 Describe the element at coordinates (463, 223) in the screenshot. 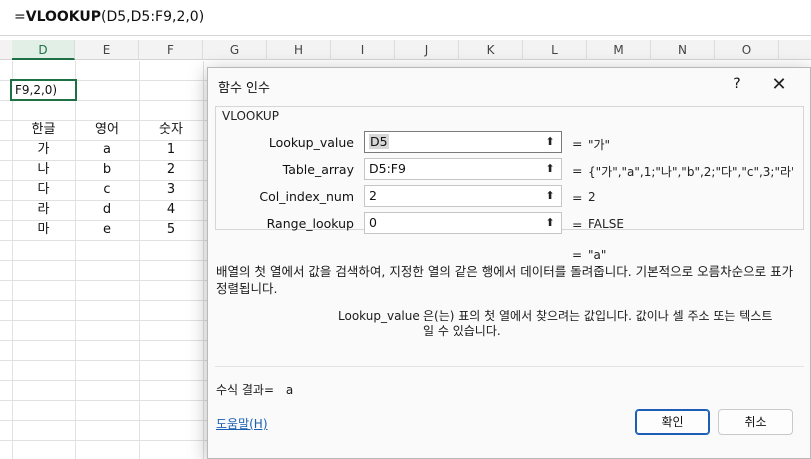

I see `range-lookup-input: 0` at that location.